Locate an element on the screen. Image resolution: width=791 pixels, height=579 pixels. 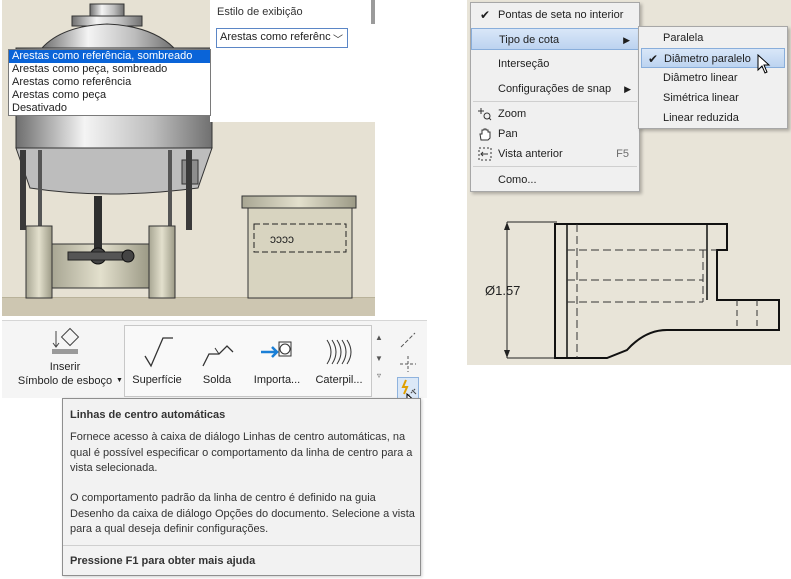
svg-text: ↄↄↄↄ is located at coordinates (282, 239).